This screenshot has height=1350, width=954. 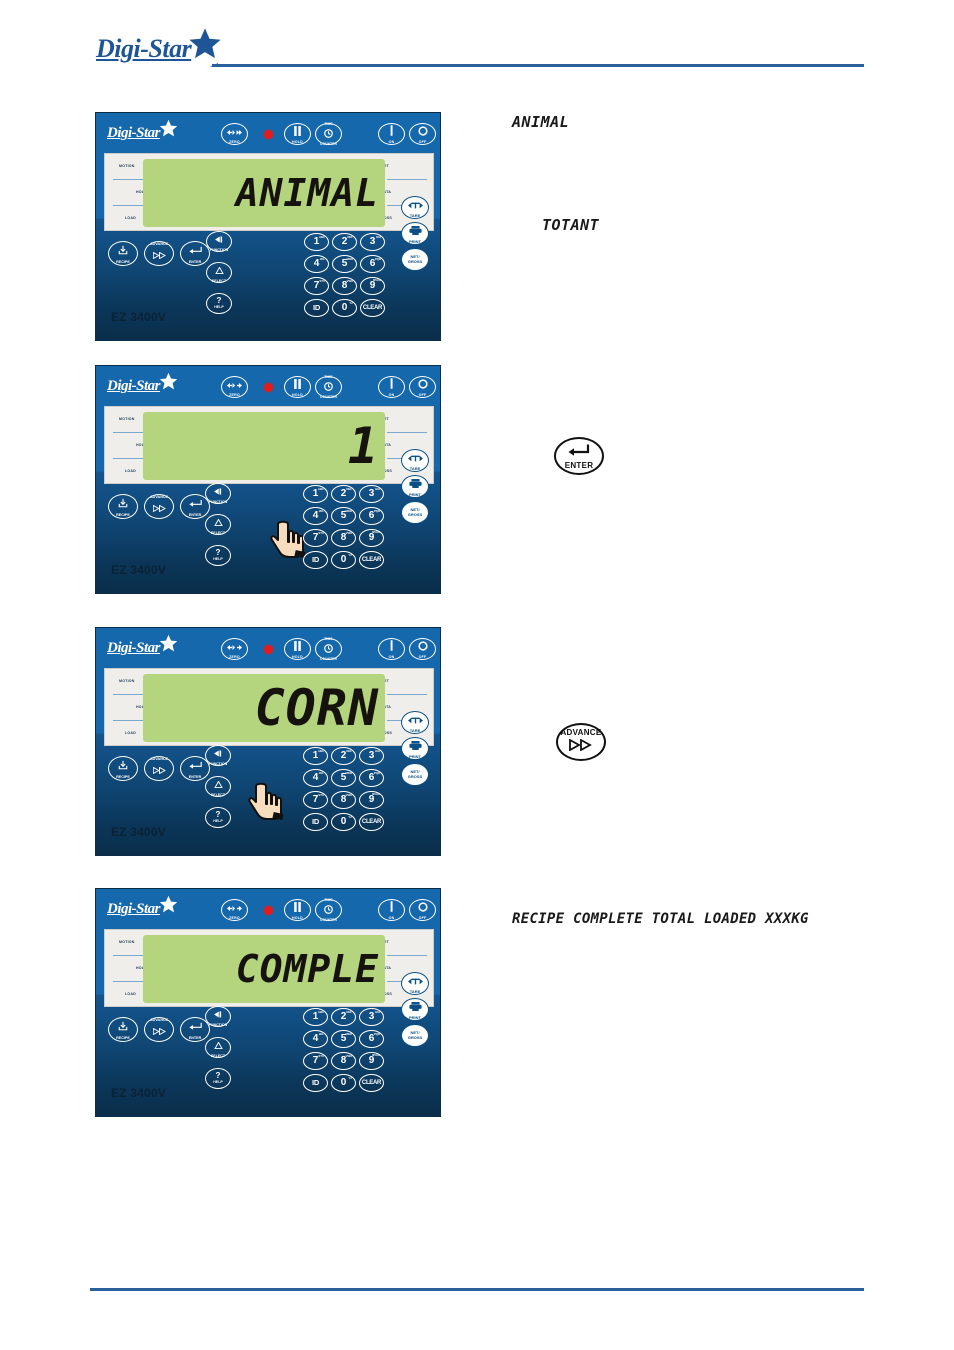 What do you see at coordinates (378, 237) in the screenshot?
I see `key-3-alpha: GHI` at bounding box center [378, 237].